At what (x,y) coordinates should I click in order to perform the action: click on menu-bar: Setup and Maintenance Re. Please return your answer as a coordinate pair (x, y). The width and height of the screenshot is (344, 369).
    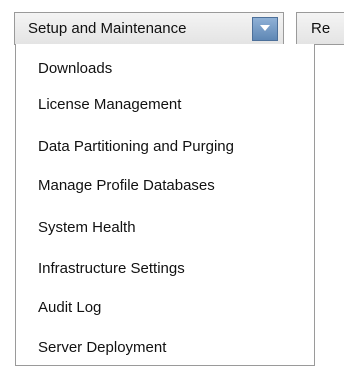
    Looking at the image, I should click on (172, 23).